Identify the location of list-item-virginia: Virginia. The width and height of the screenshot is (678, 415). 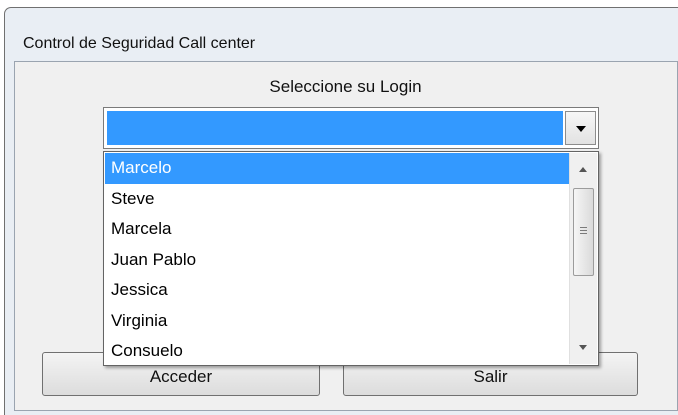
(337, 321).